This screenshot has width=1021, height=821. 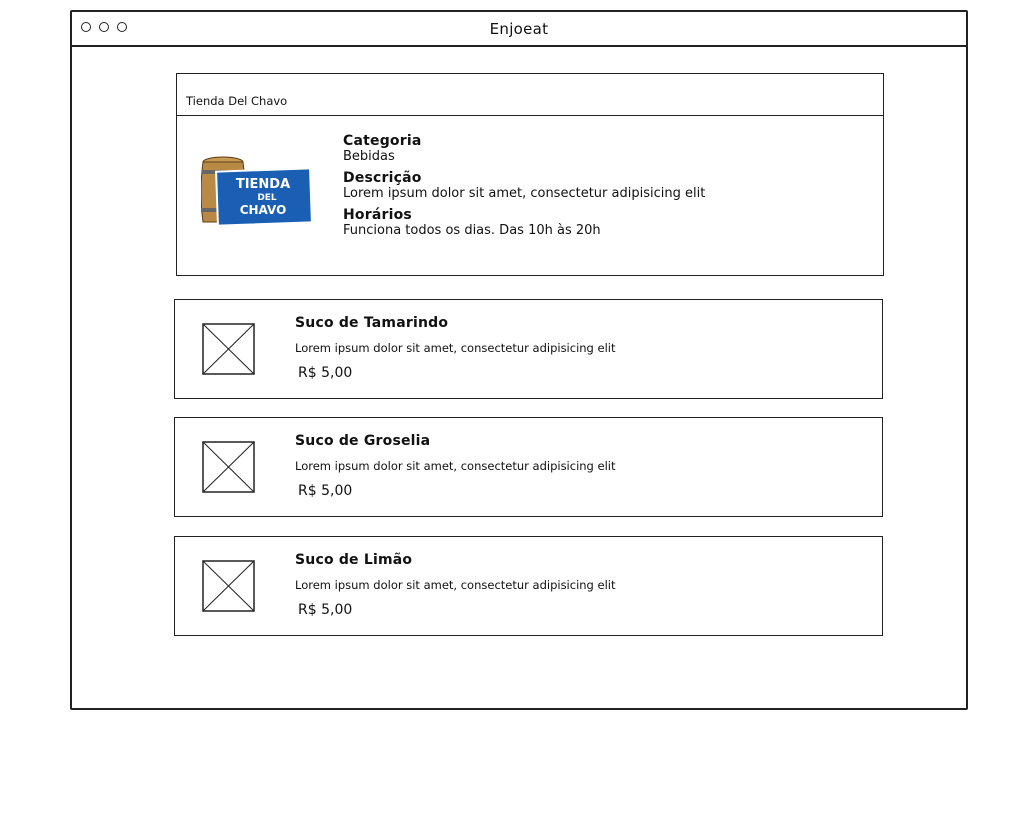 What do you see at coordinates (472, 230) in the screenshot?
I see `hours-value: Funciona todos os dias. Das 10h às 20h` at bounding box center [472, 230].